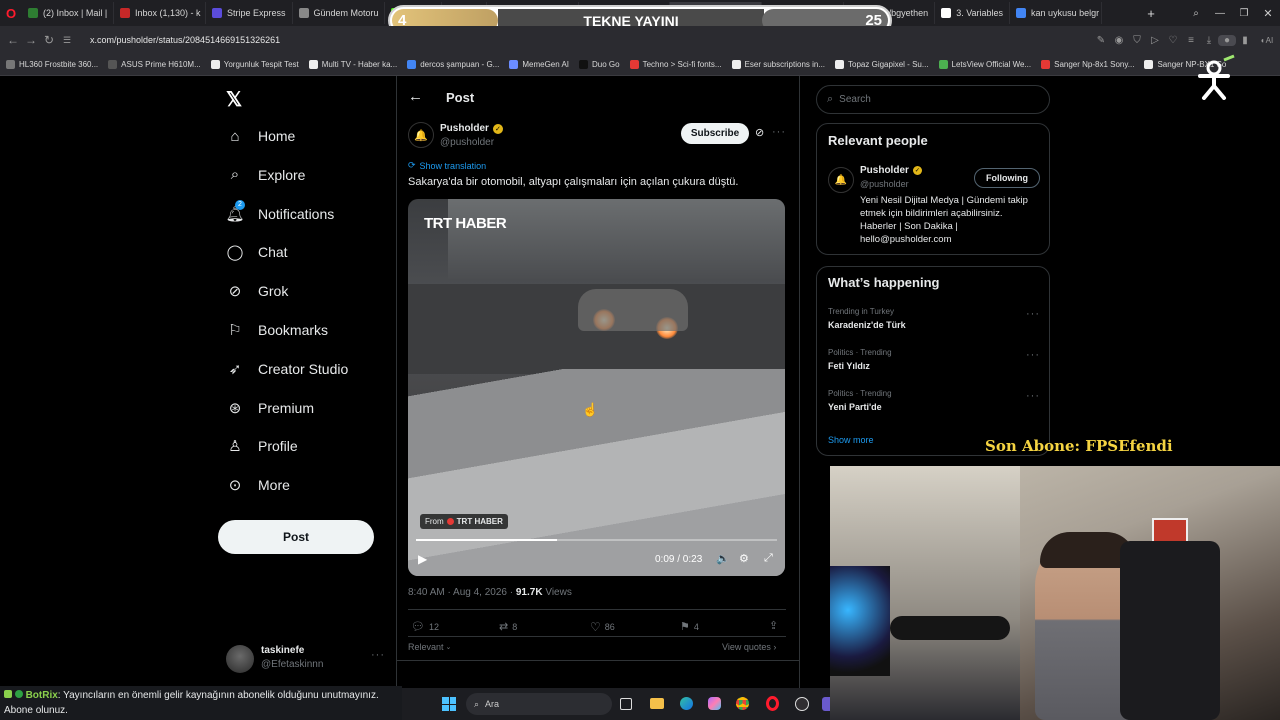 This screenshot has height=720, width=1280. I want to click on heart-icon: ♡, so click(1173, 40).